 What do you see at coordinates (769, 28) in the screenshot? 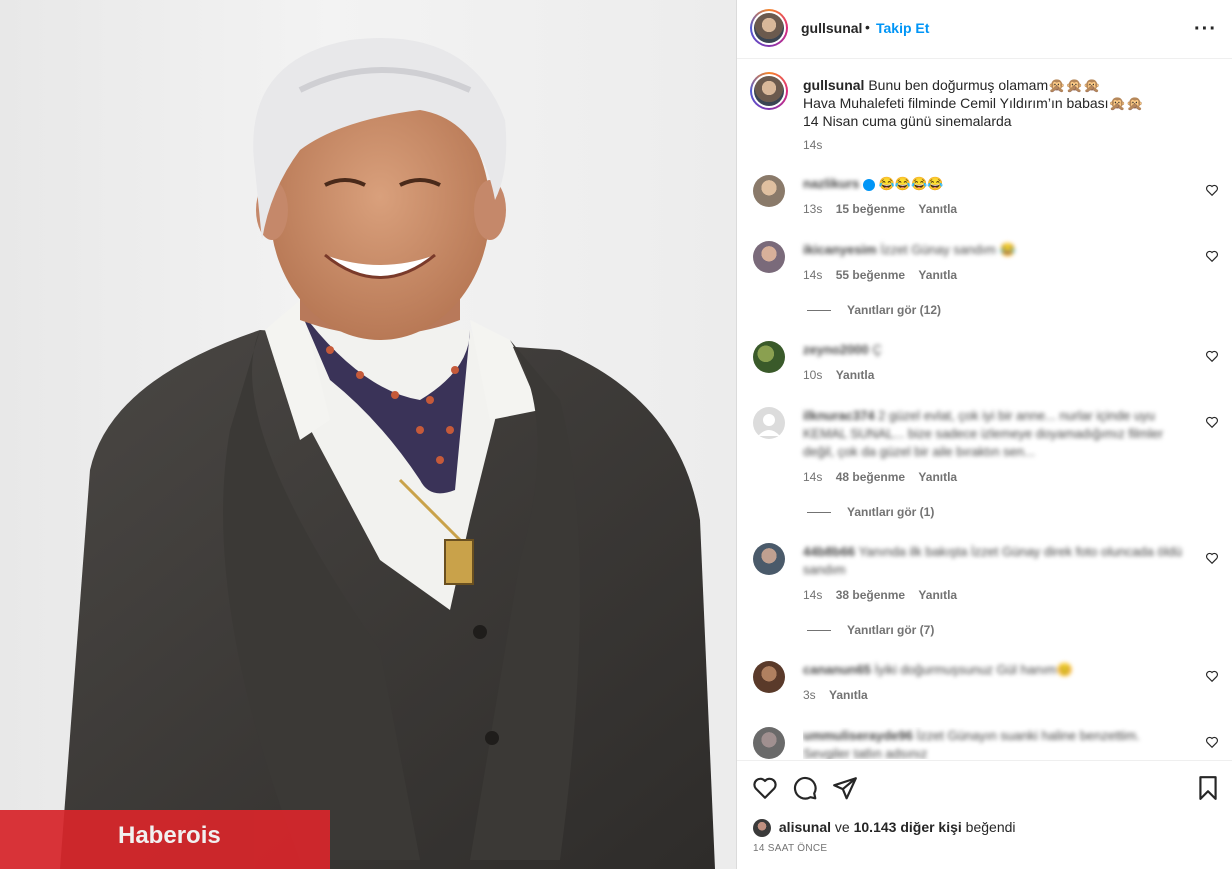
I see `author-avatar` at bounding box center [769, 28].